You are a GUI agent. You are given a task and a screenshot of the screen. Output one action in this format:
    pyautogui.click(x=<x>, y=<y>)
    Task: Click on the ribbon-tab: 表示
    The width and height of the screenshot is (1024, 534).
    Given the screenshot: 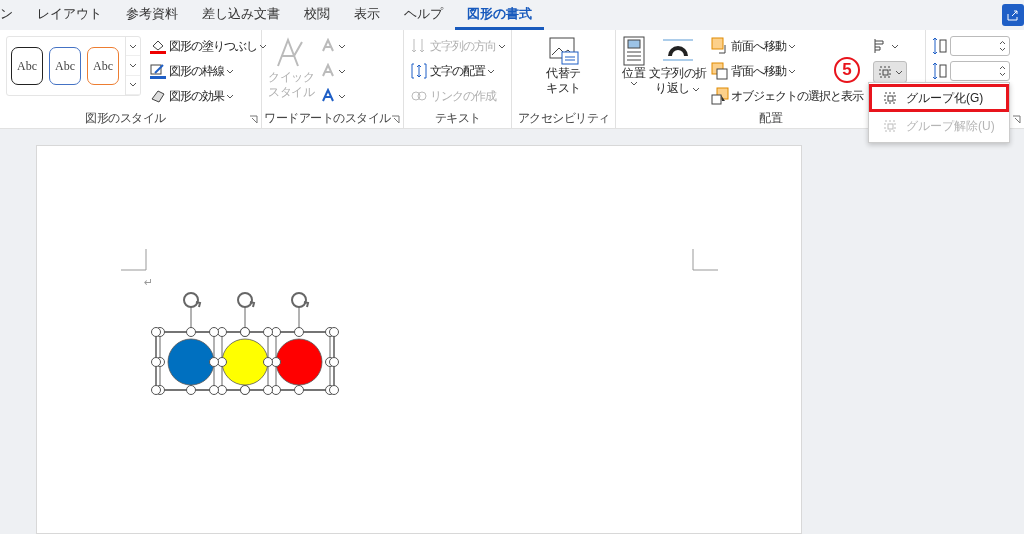 What is the action you would take?
    pyautogui.click(x=367, y=15)
    